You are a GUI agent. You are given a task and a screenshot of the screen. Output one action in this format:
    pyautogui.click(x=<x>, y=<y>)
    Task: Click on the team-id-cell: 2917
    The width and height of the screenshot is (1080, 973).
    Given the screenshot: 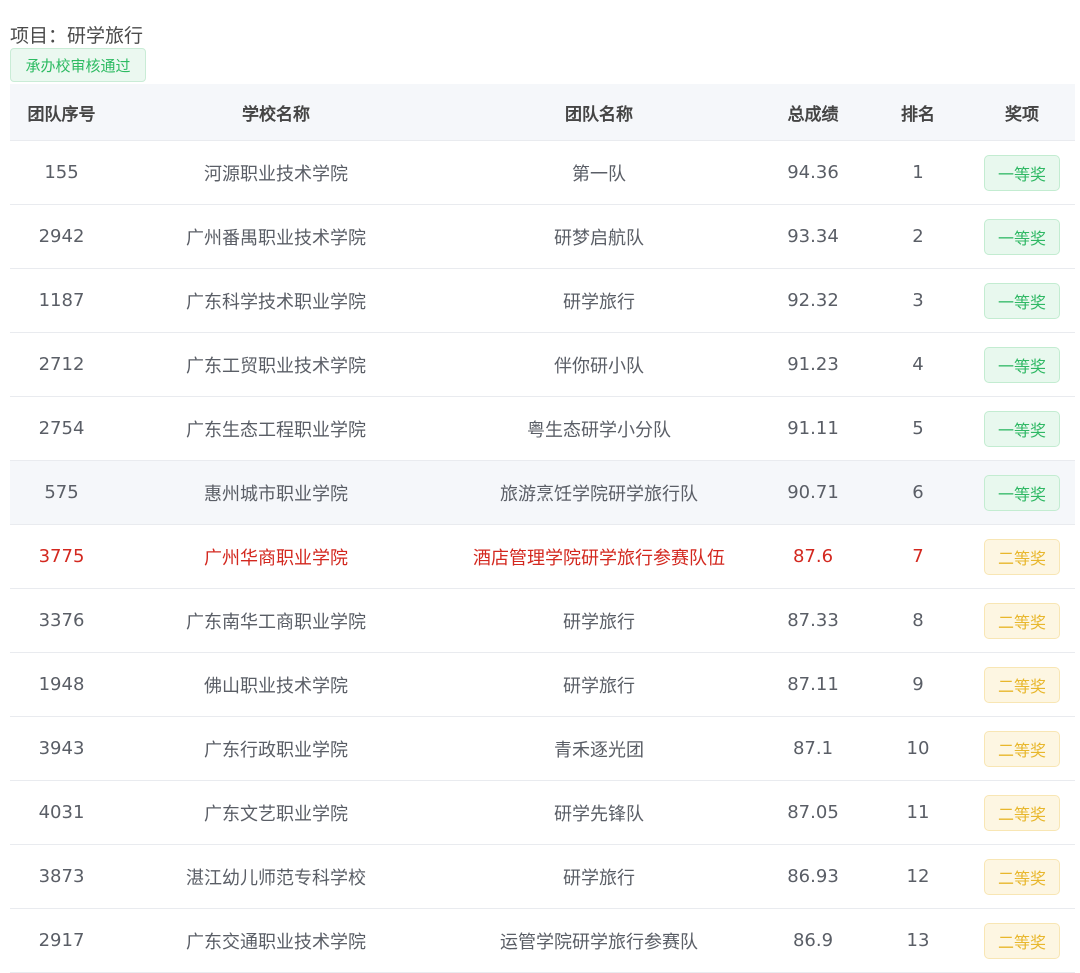 What is the action you would take?
    pyautogui.click(x=61, y=940)
    